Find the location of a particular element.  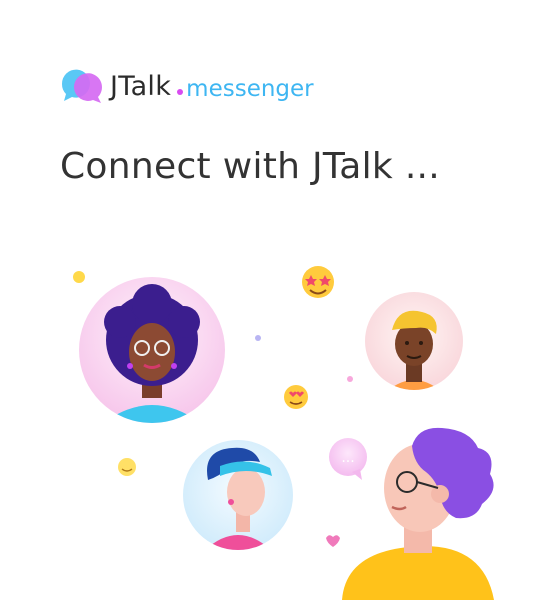

brand-dot is located at coordinates (180, 92).